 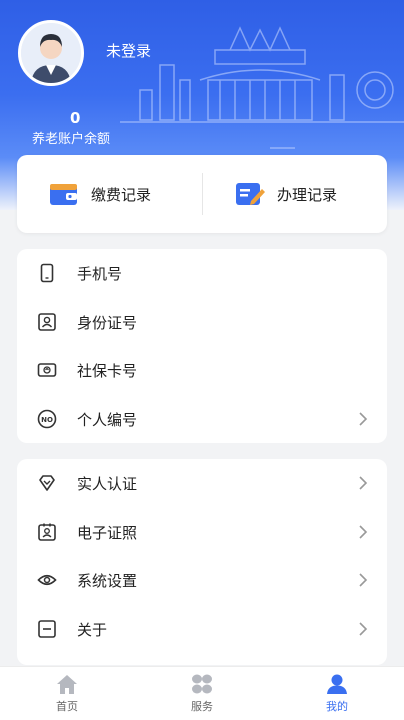 What do you see at coordinates (47, 483) in the screenshot?
I see `verify-diamond-icon` at bounding box center [47, 483].